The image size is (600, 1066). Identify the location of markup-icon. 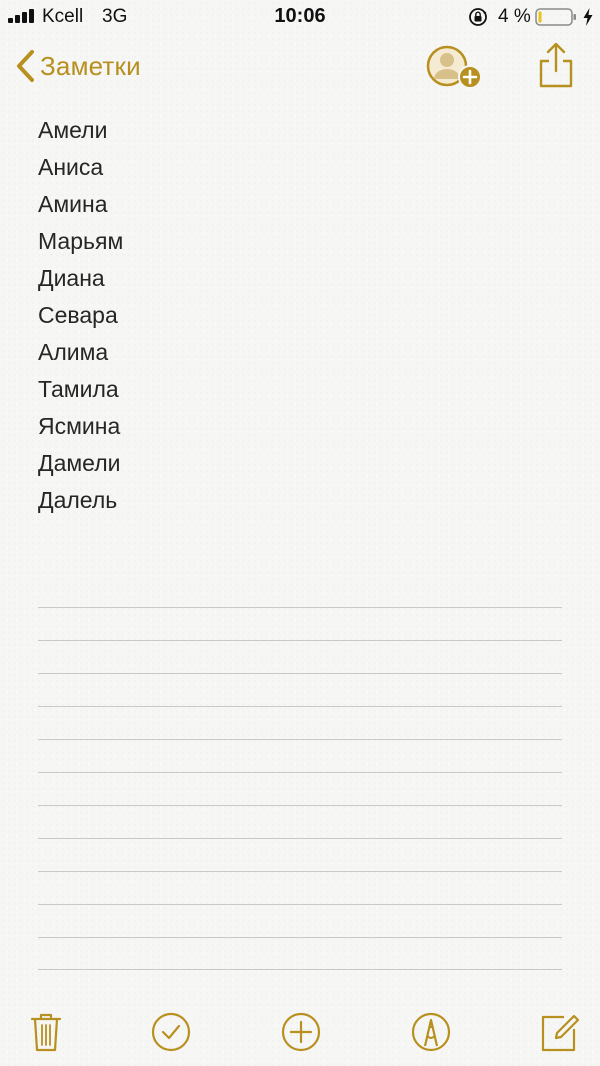
(431, 1032).